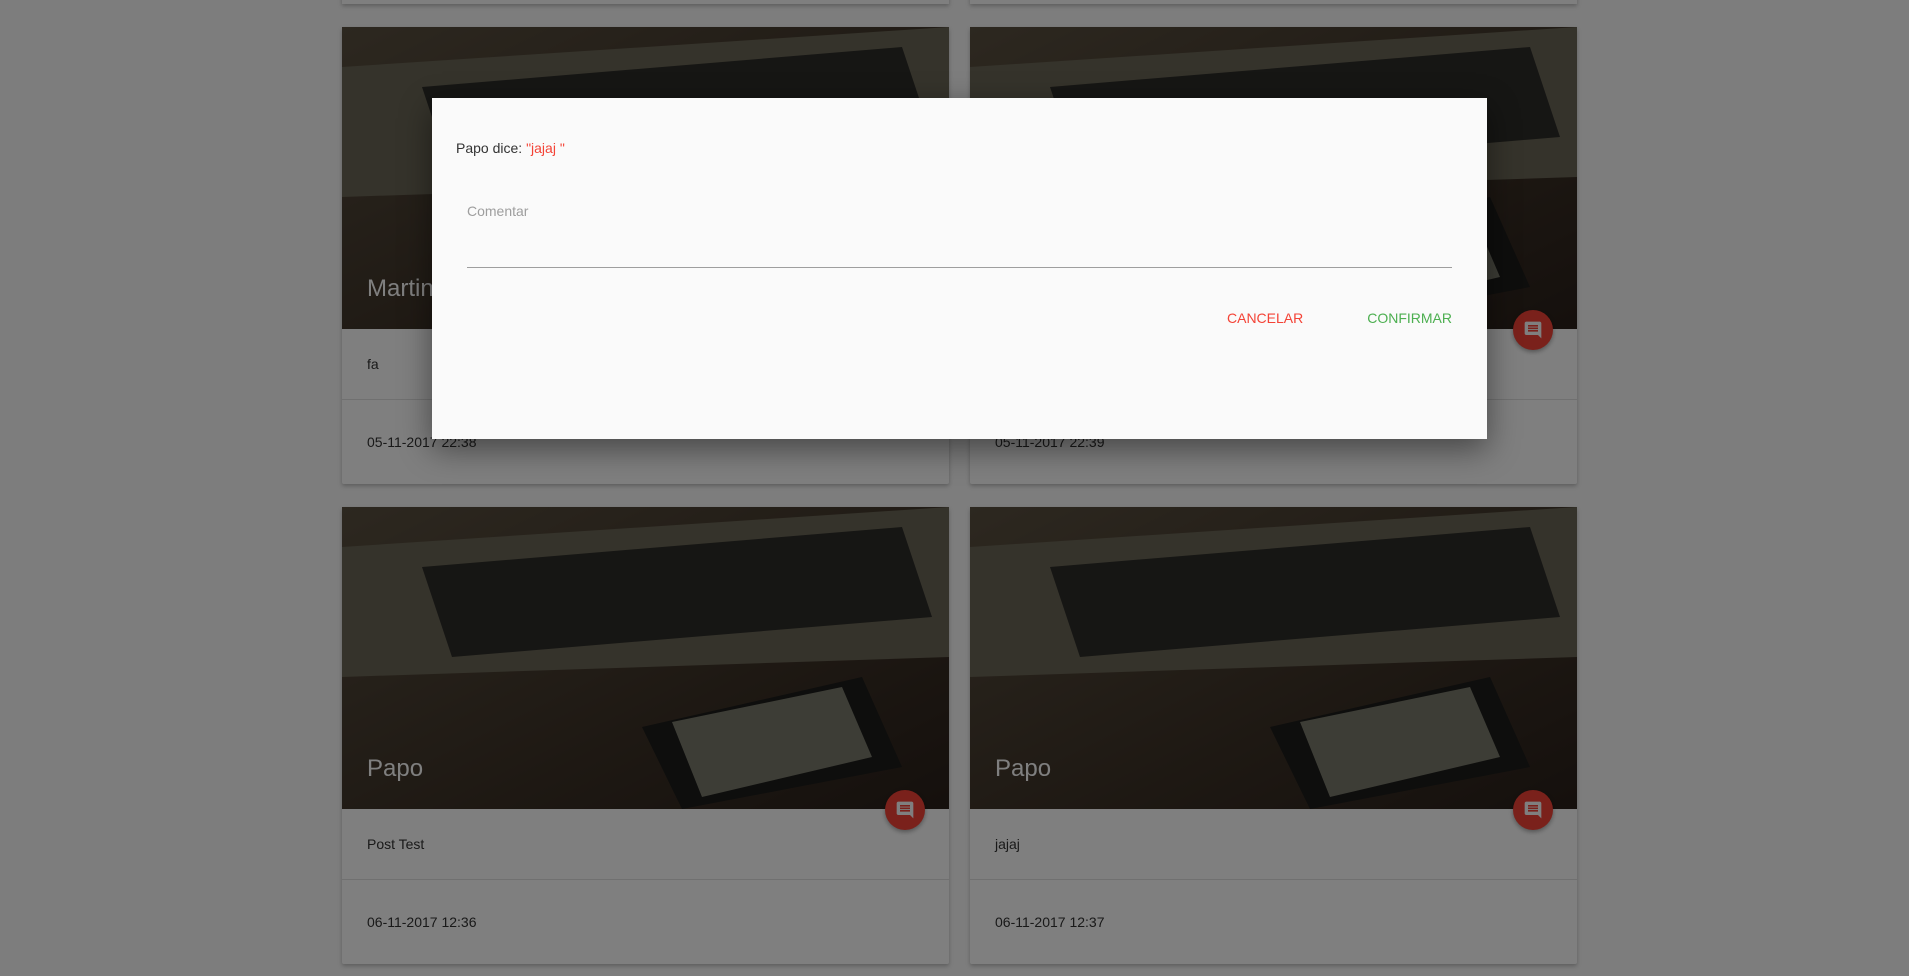 The width and height of the screenshot is (1909, 976). Describe the element at coordinates (472, 148) in the screenshot. I see `dialog-author: Papo` at that location.